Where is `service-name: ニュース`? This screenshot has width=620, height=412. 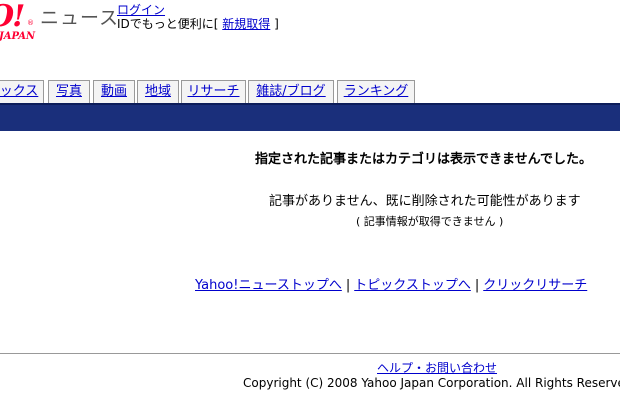 service-name: ニュース is located at coordinates (80, 18).